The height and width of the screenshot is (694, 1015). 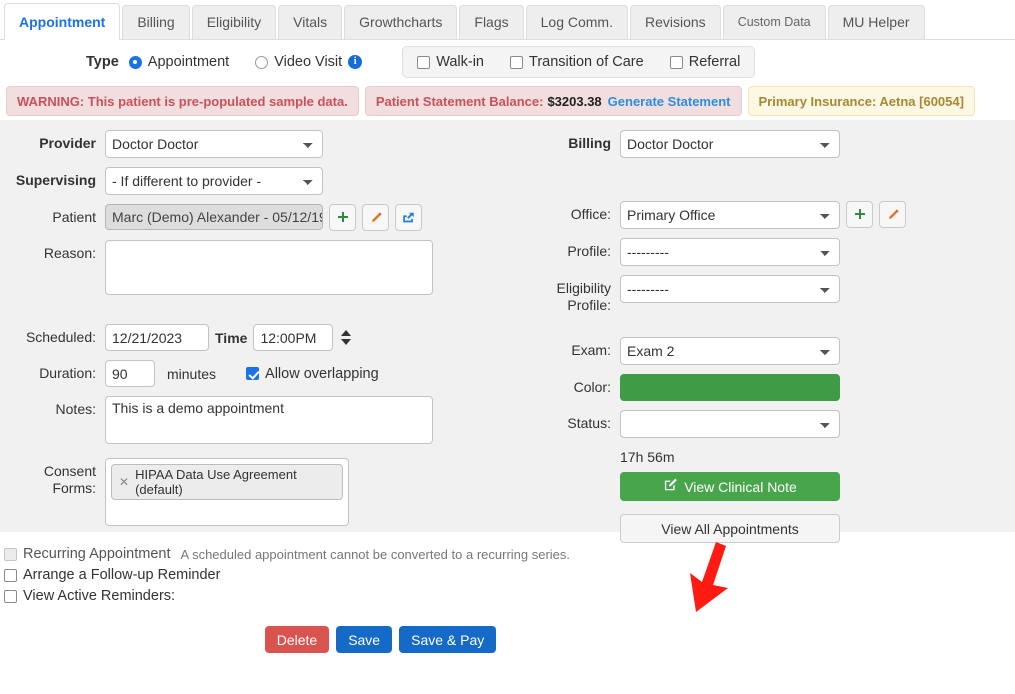 What do you see at coordinates (590, 214) in the screenshot?
I see `office-label: Office:` at bounding box center [590, 214].